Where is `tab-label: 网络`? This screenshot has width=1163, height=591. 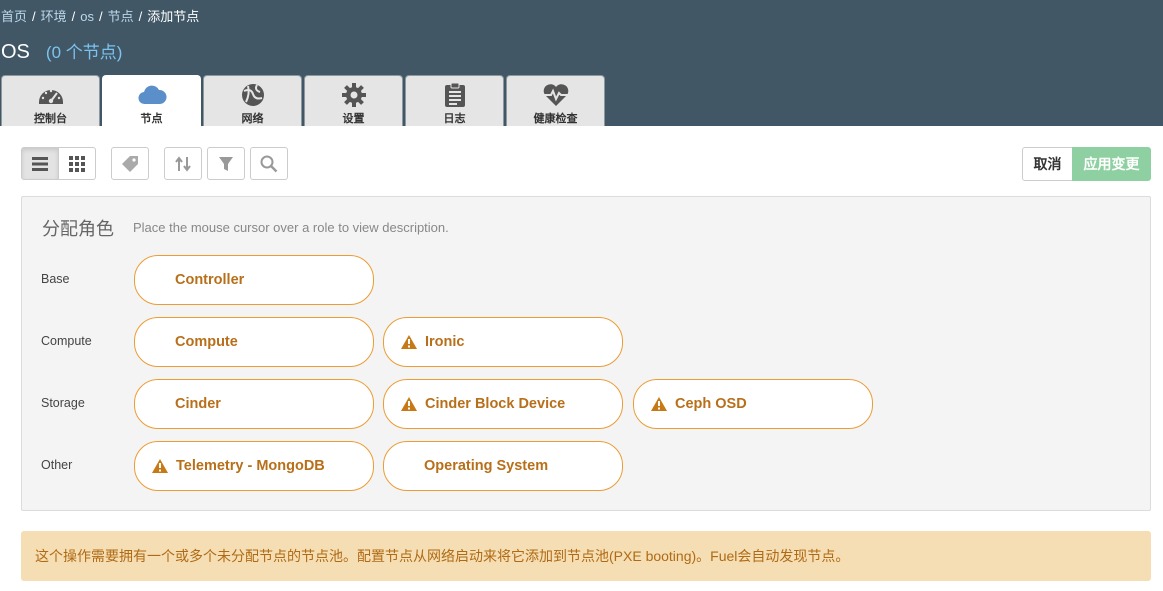
tab-label: 网络 is located at coordinates (252, 119).